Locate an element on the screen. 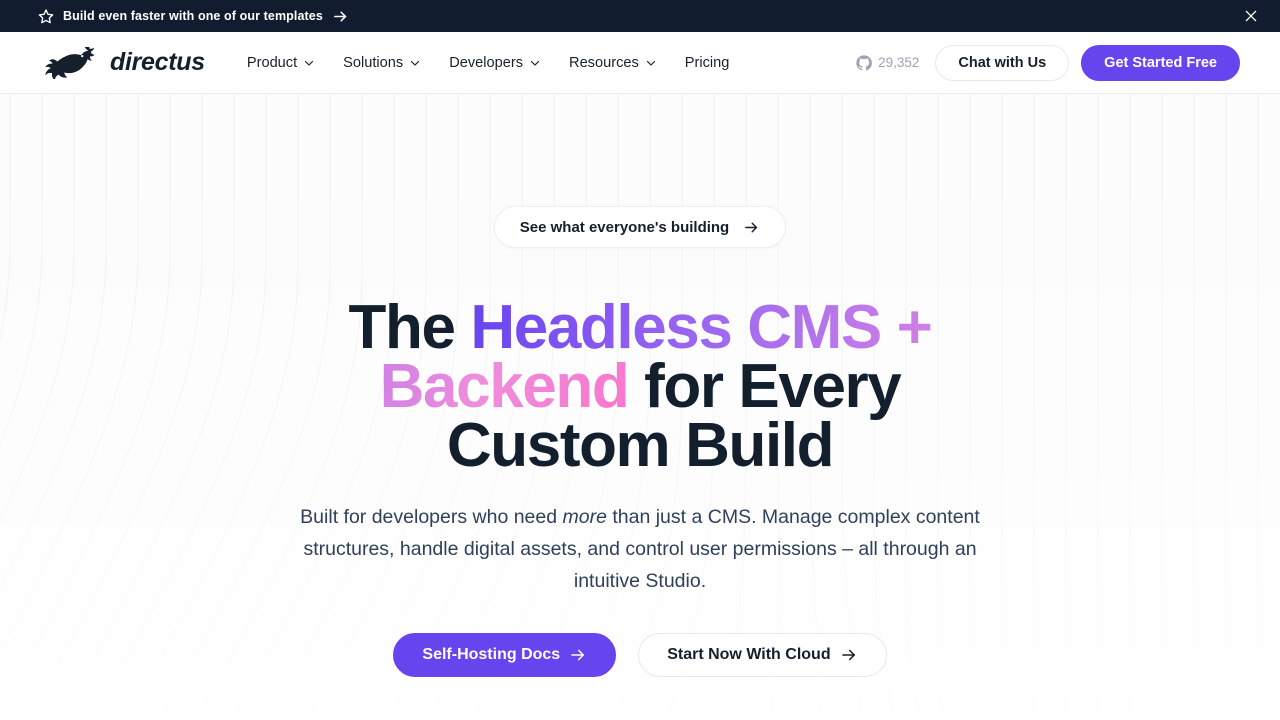  cta-button-label: Get Started Free is located at coordinates (1160, 62).